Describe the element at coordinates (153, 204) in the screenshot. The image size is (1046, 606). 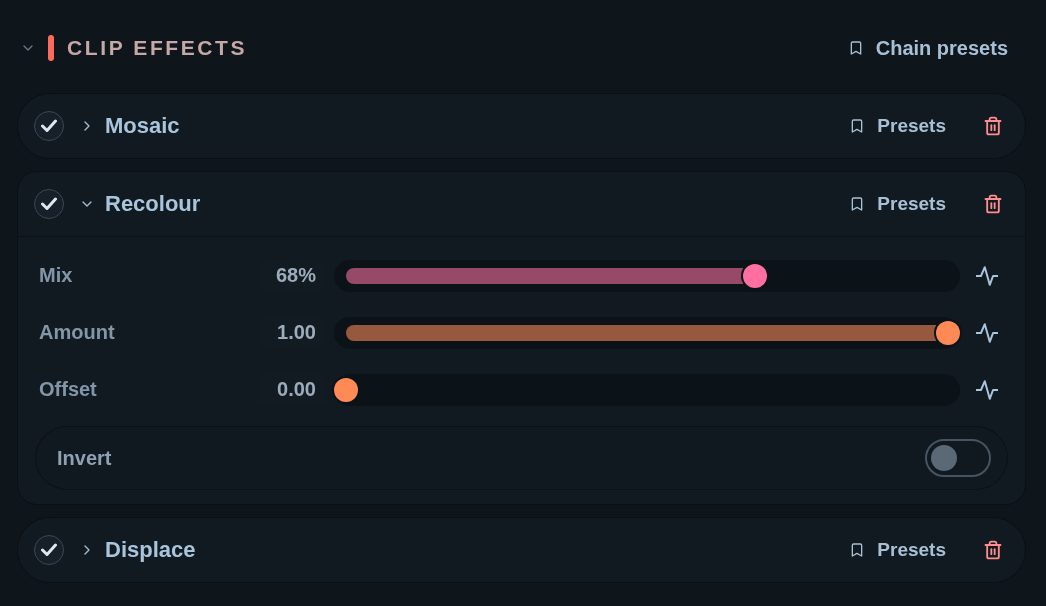
I see `effect-name: Recolour` at that location.